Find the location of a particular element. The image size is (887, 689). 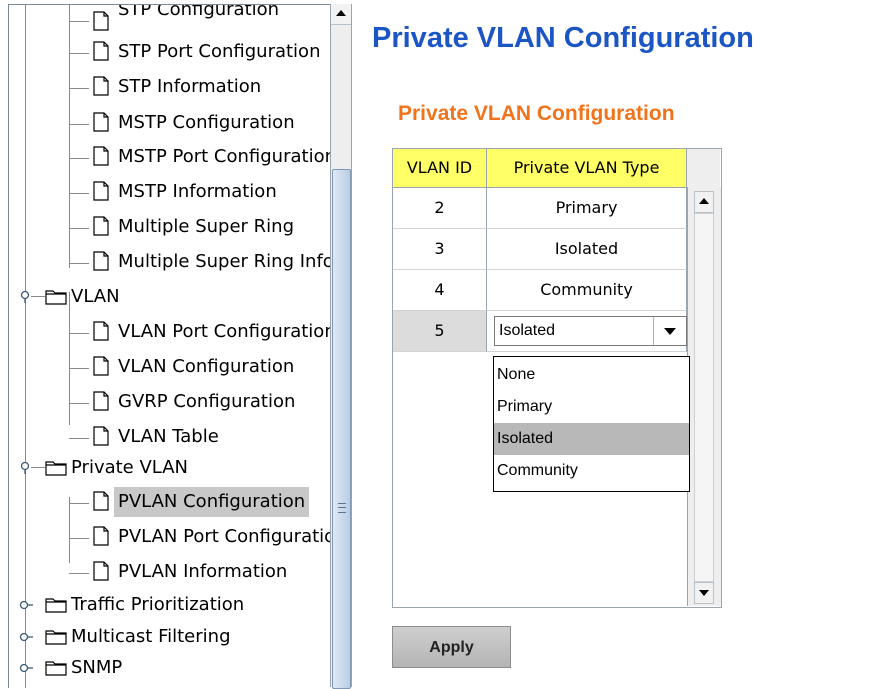

tree-item-vlan-configuration: VLAN Configuration is located at coordinates (170, 367).